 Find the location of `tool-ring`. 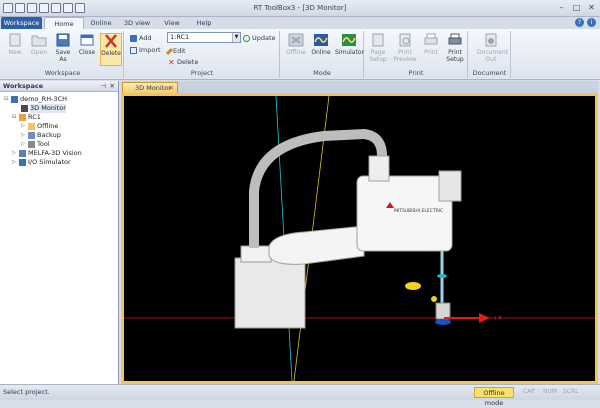

tool-ring is located at coordinates (442, 276).